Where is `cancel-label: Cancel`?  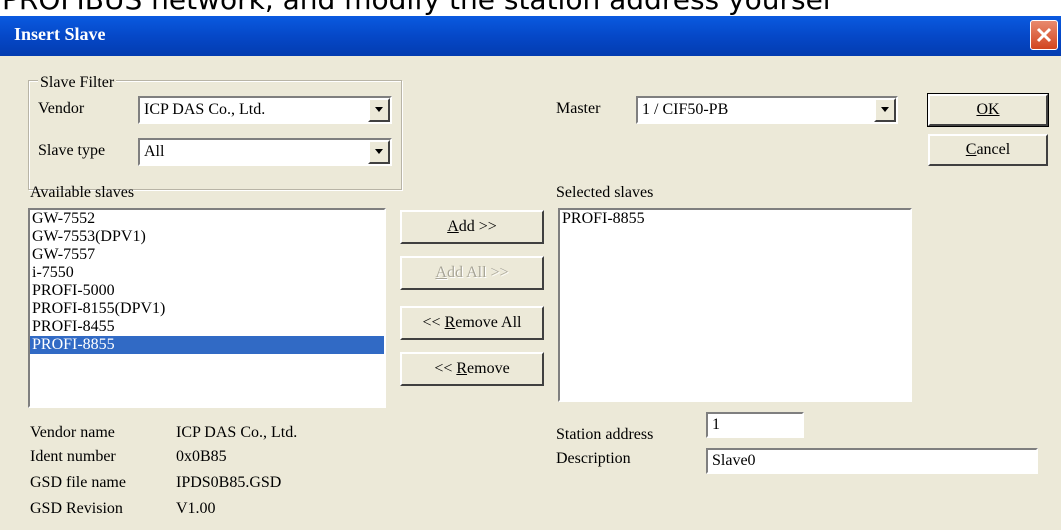 cancel-label: Cancel is located at coordinates (988, 149).